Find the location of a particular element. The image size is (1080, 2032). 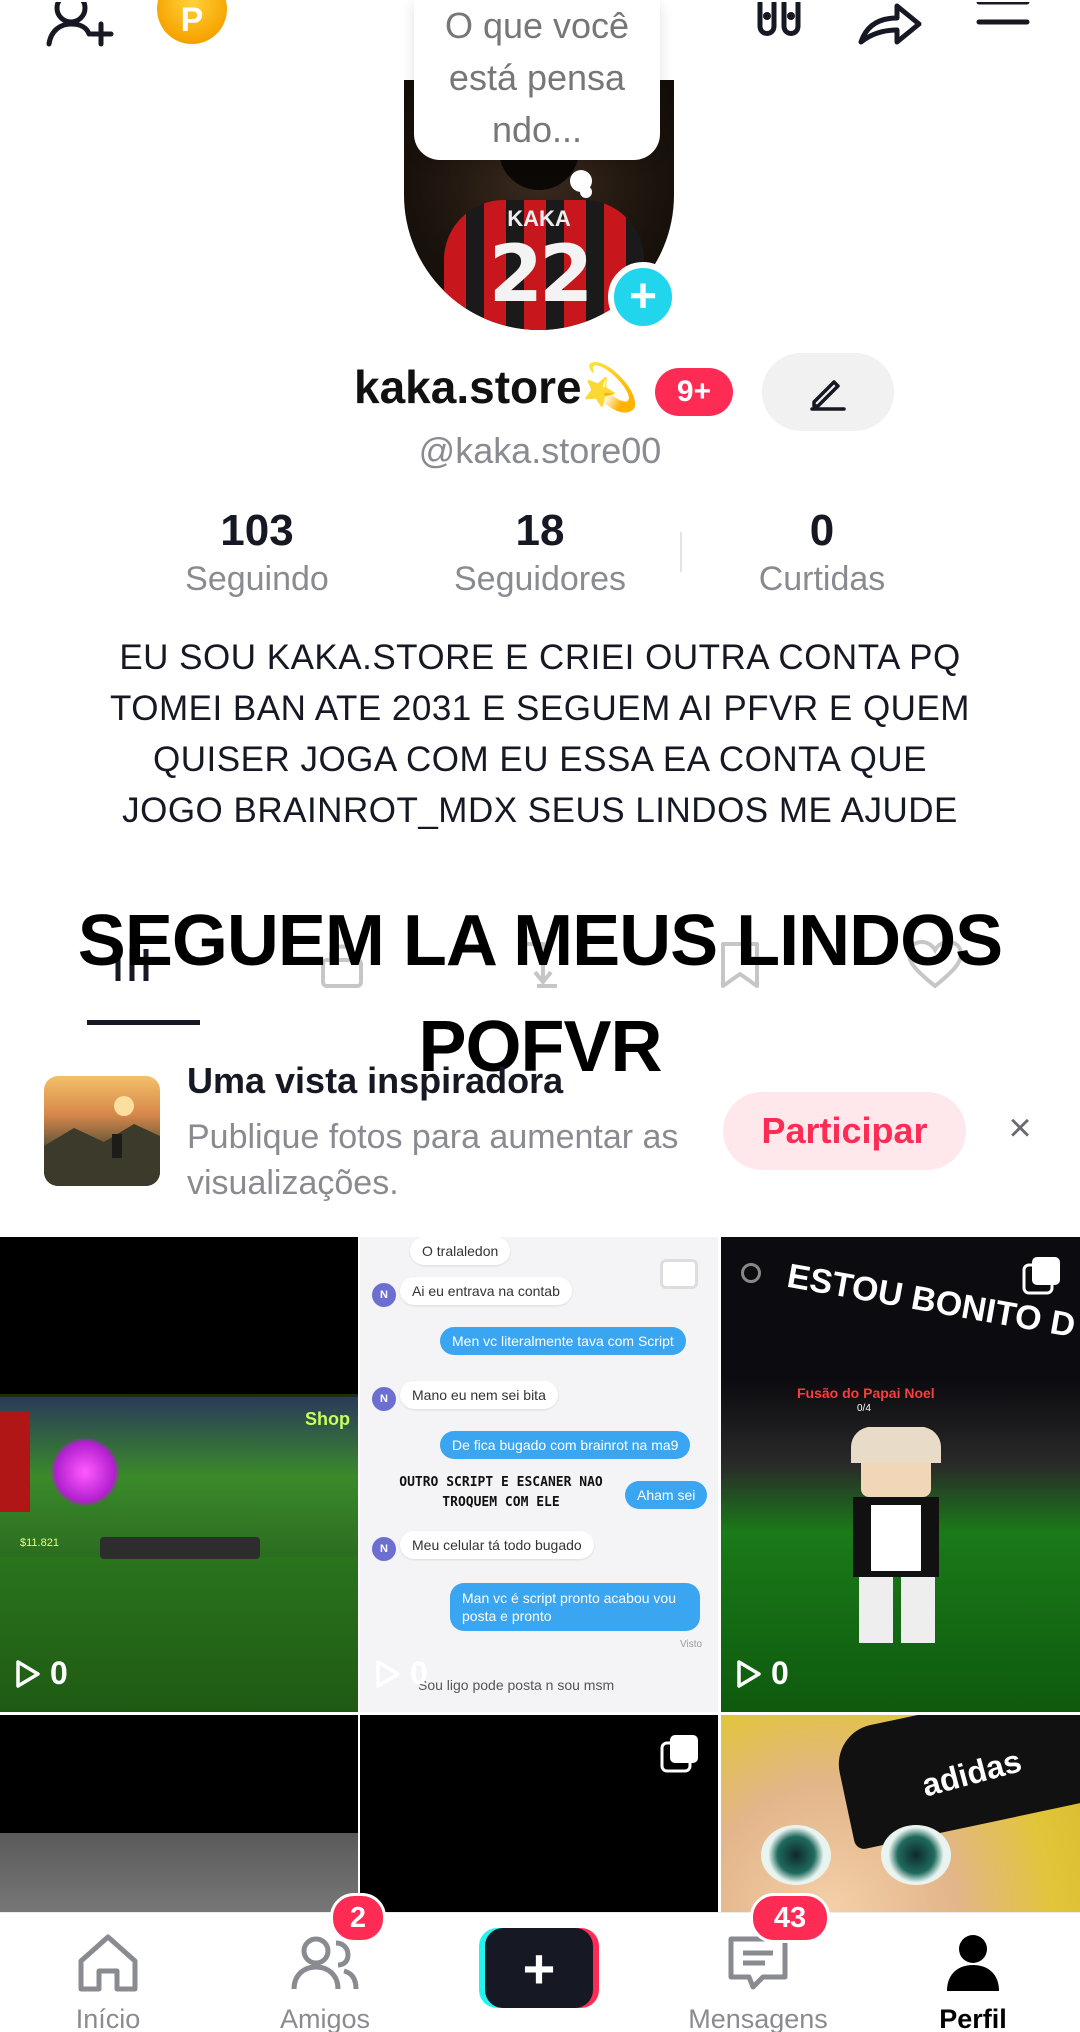

chat-message: Mano eu nem sei bita is located at coordinates (479, 1395).